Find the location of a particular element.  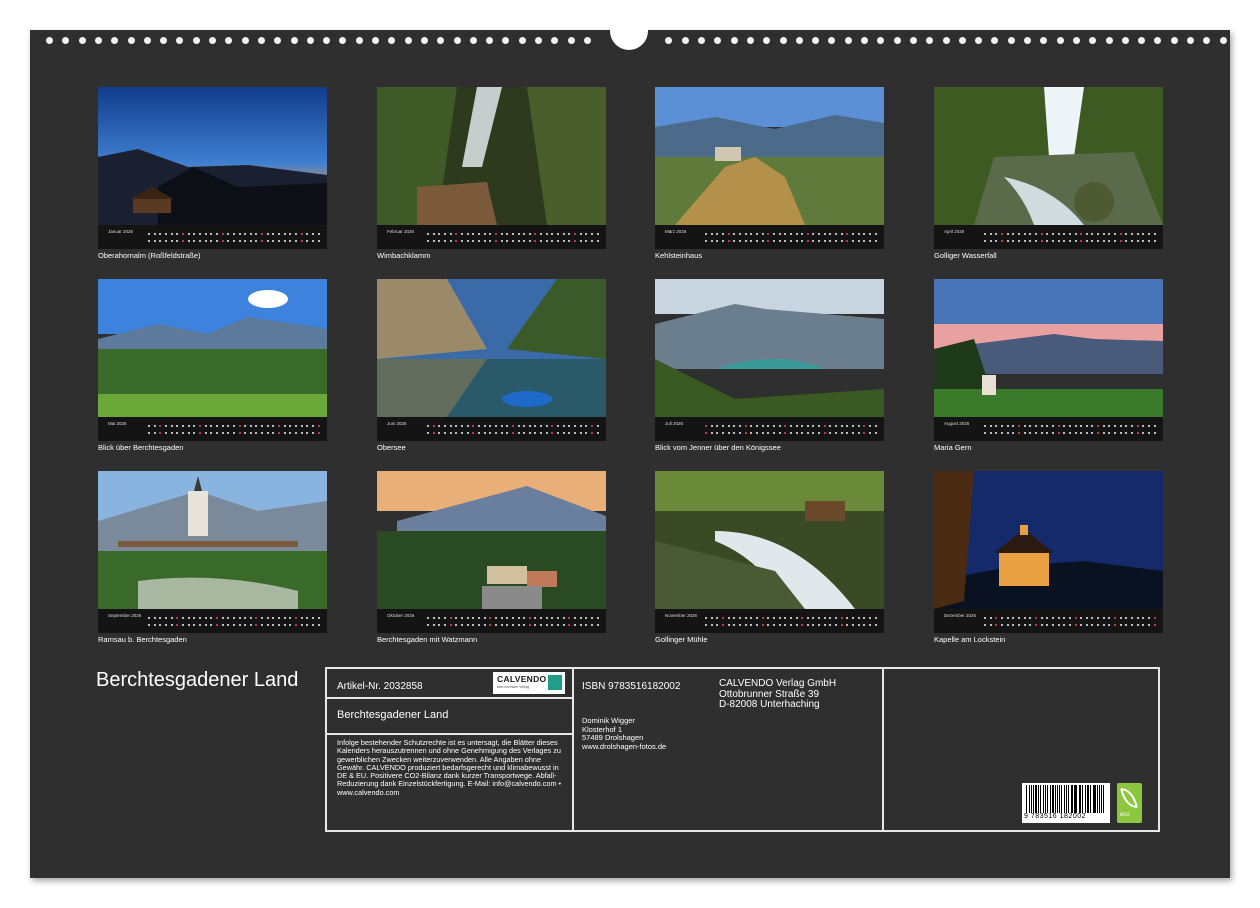

month-label: Januar 2026 is located at coordinates (120, 231).